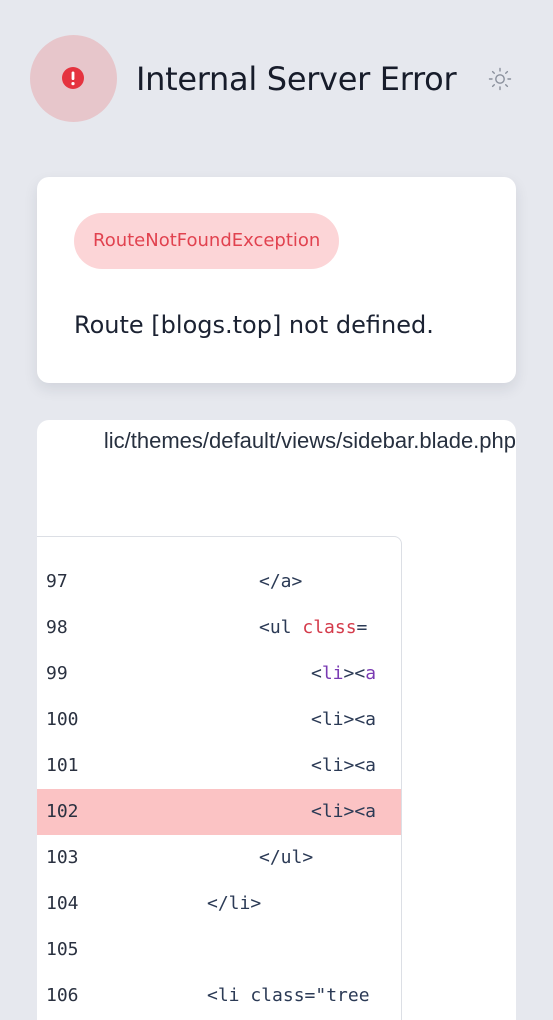 Image resolution: width=553 pixels, height=1020 pixels. What do you see at coordinates (62, 903) in the screenshot?
I see `line-number: 104` at bounding box center [62, 903].